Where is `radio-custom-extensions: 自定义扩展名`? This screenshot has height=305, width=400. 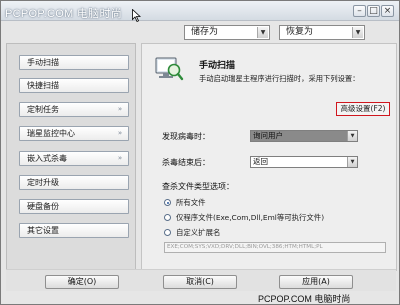 radio-custom-extensions: 自定义扩展名 is located at coordinates (192, 232).